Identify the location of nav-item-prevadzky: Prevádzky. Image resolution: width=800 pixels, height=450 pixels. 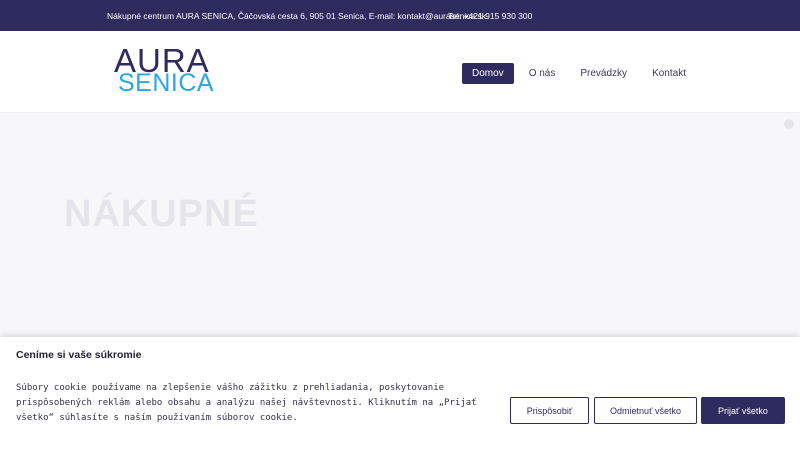
(603, 73).